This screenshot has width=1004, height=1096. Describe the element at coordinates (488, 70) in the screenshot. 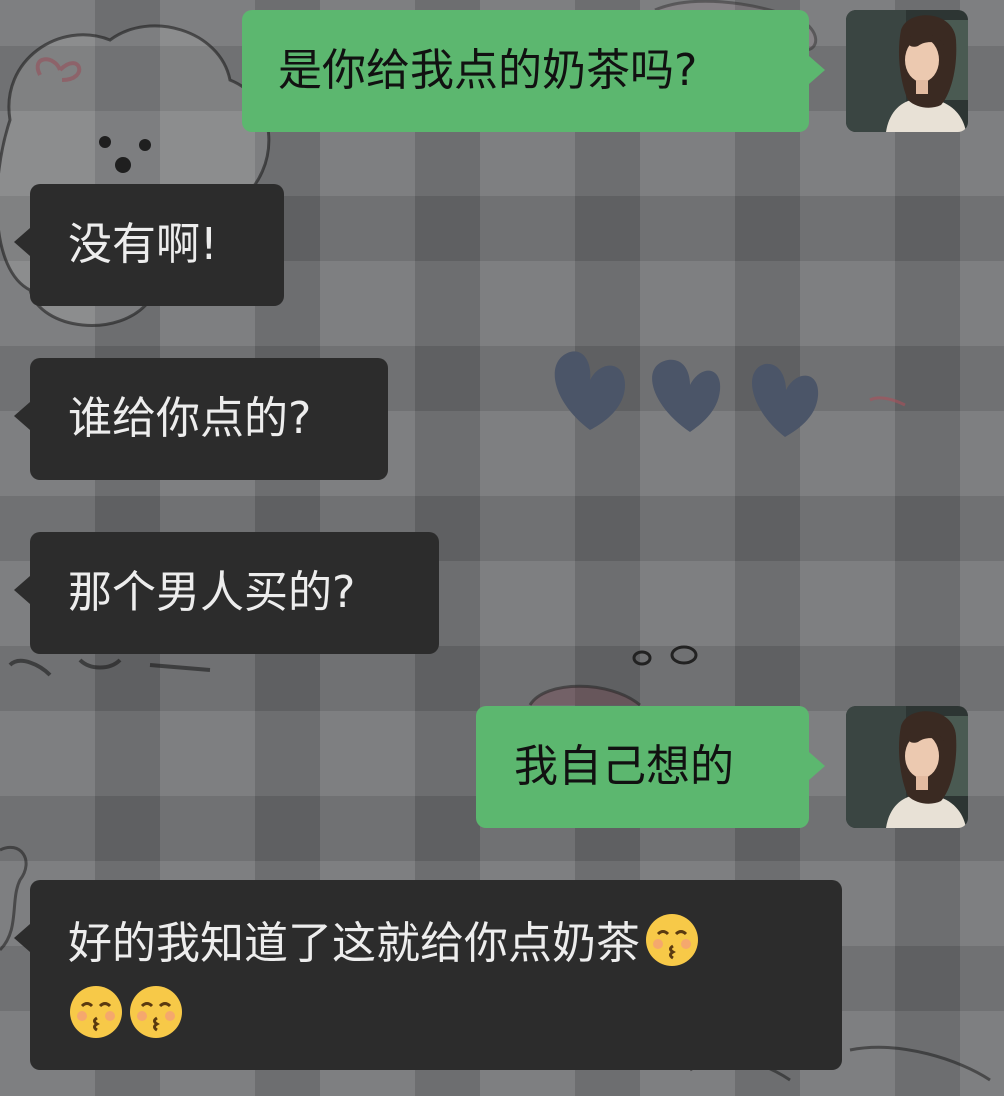

I see `message-text: 是你给我点的奶茶吗?` at that location.